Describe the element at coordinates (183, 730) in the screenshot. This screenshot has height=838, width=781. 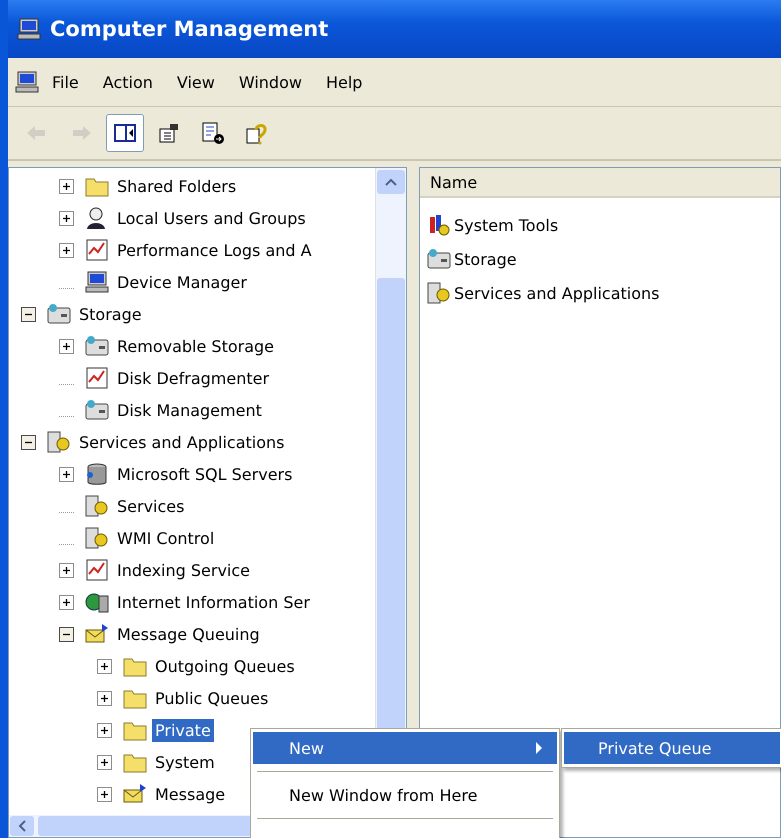
I see `tree-item: Private` at that location.